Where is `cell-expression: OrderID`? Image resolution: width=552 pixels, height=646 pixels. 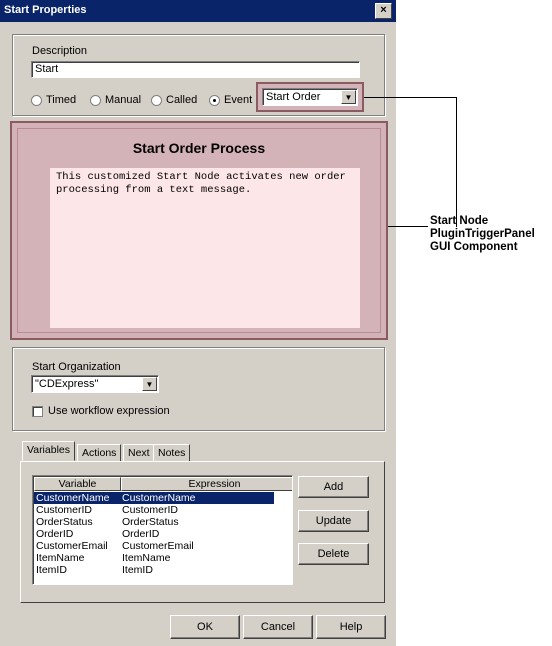
cell-expression: OrderID is located at coordinates (141, 534).